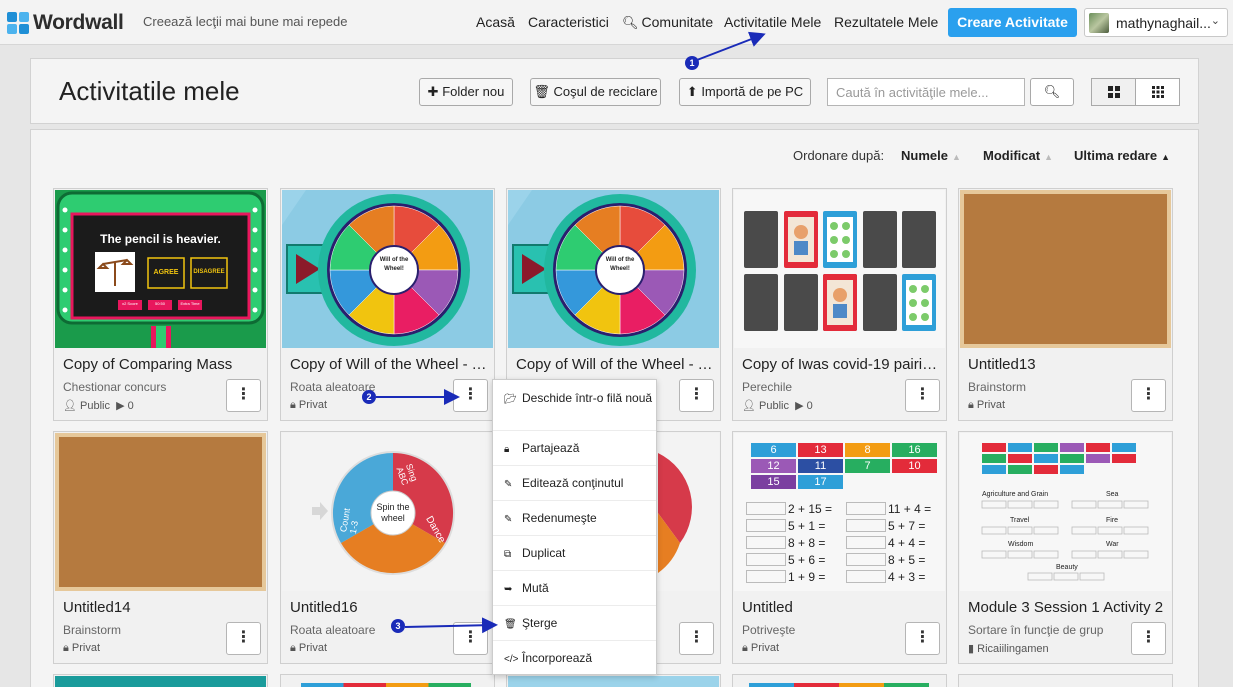  Describe the element at coordinates (398, 626) in the screenshot. I see `annotation-badge: 3` at that location.